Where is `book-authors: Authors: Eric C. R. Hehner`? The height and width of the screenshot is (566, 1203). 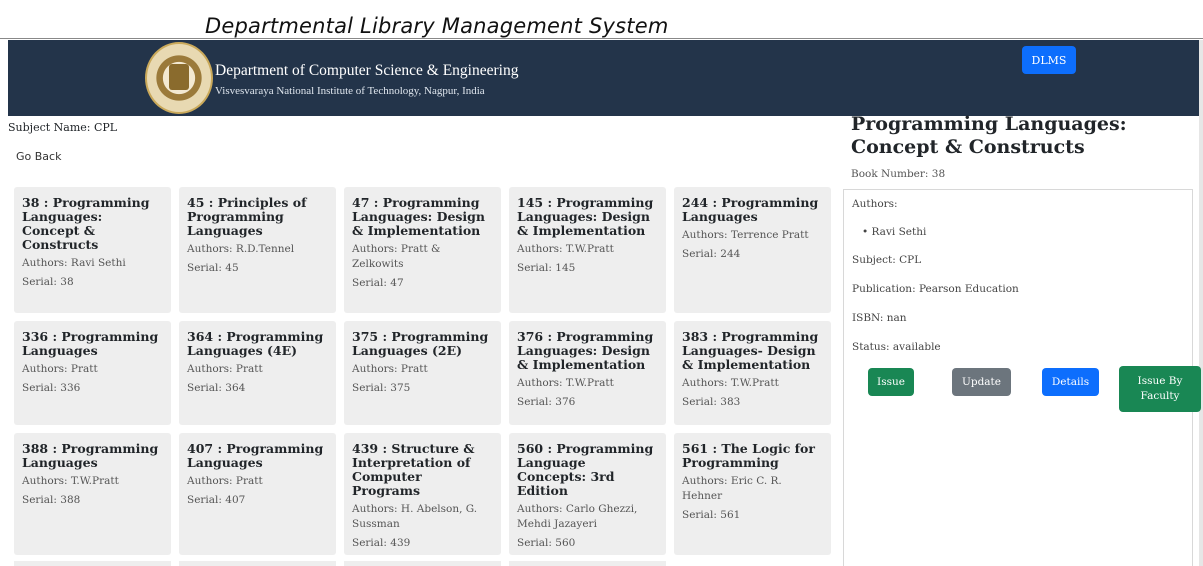
book-authors: Authors: Eric C. R. Hehner is located at coordinates (732, 488).